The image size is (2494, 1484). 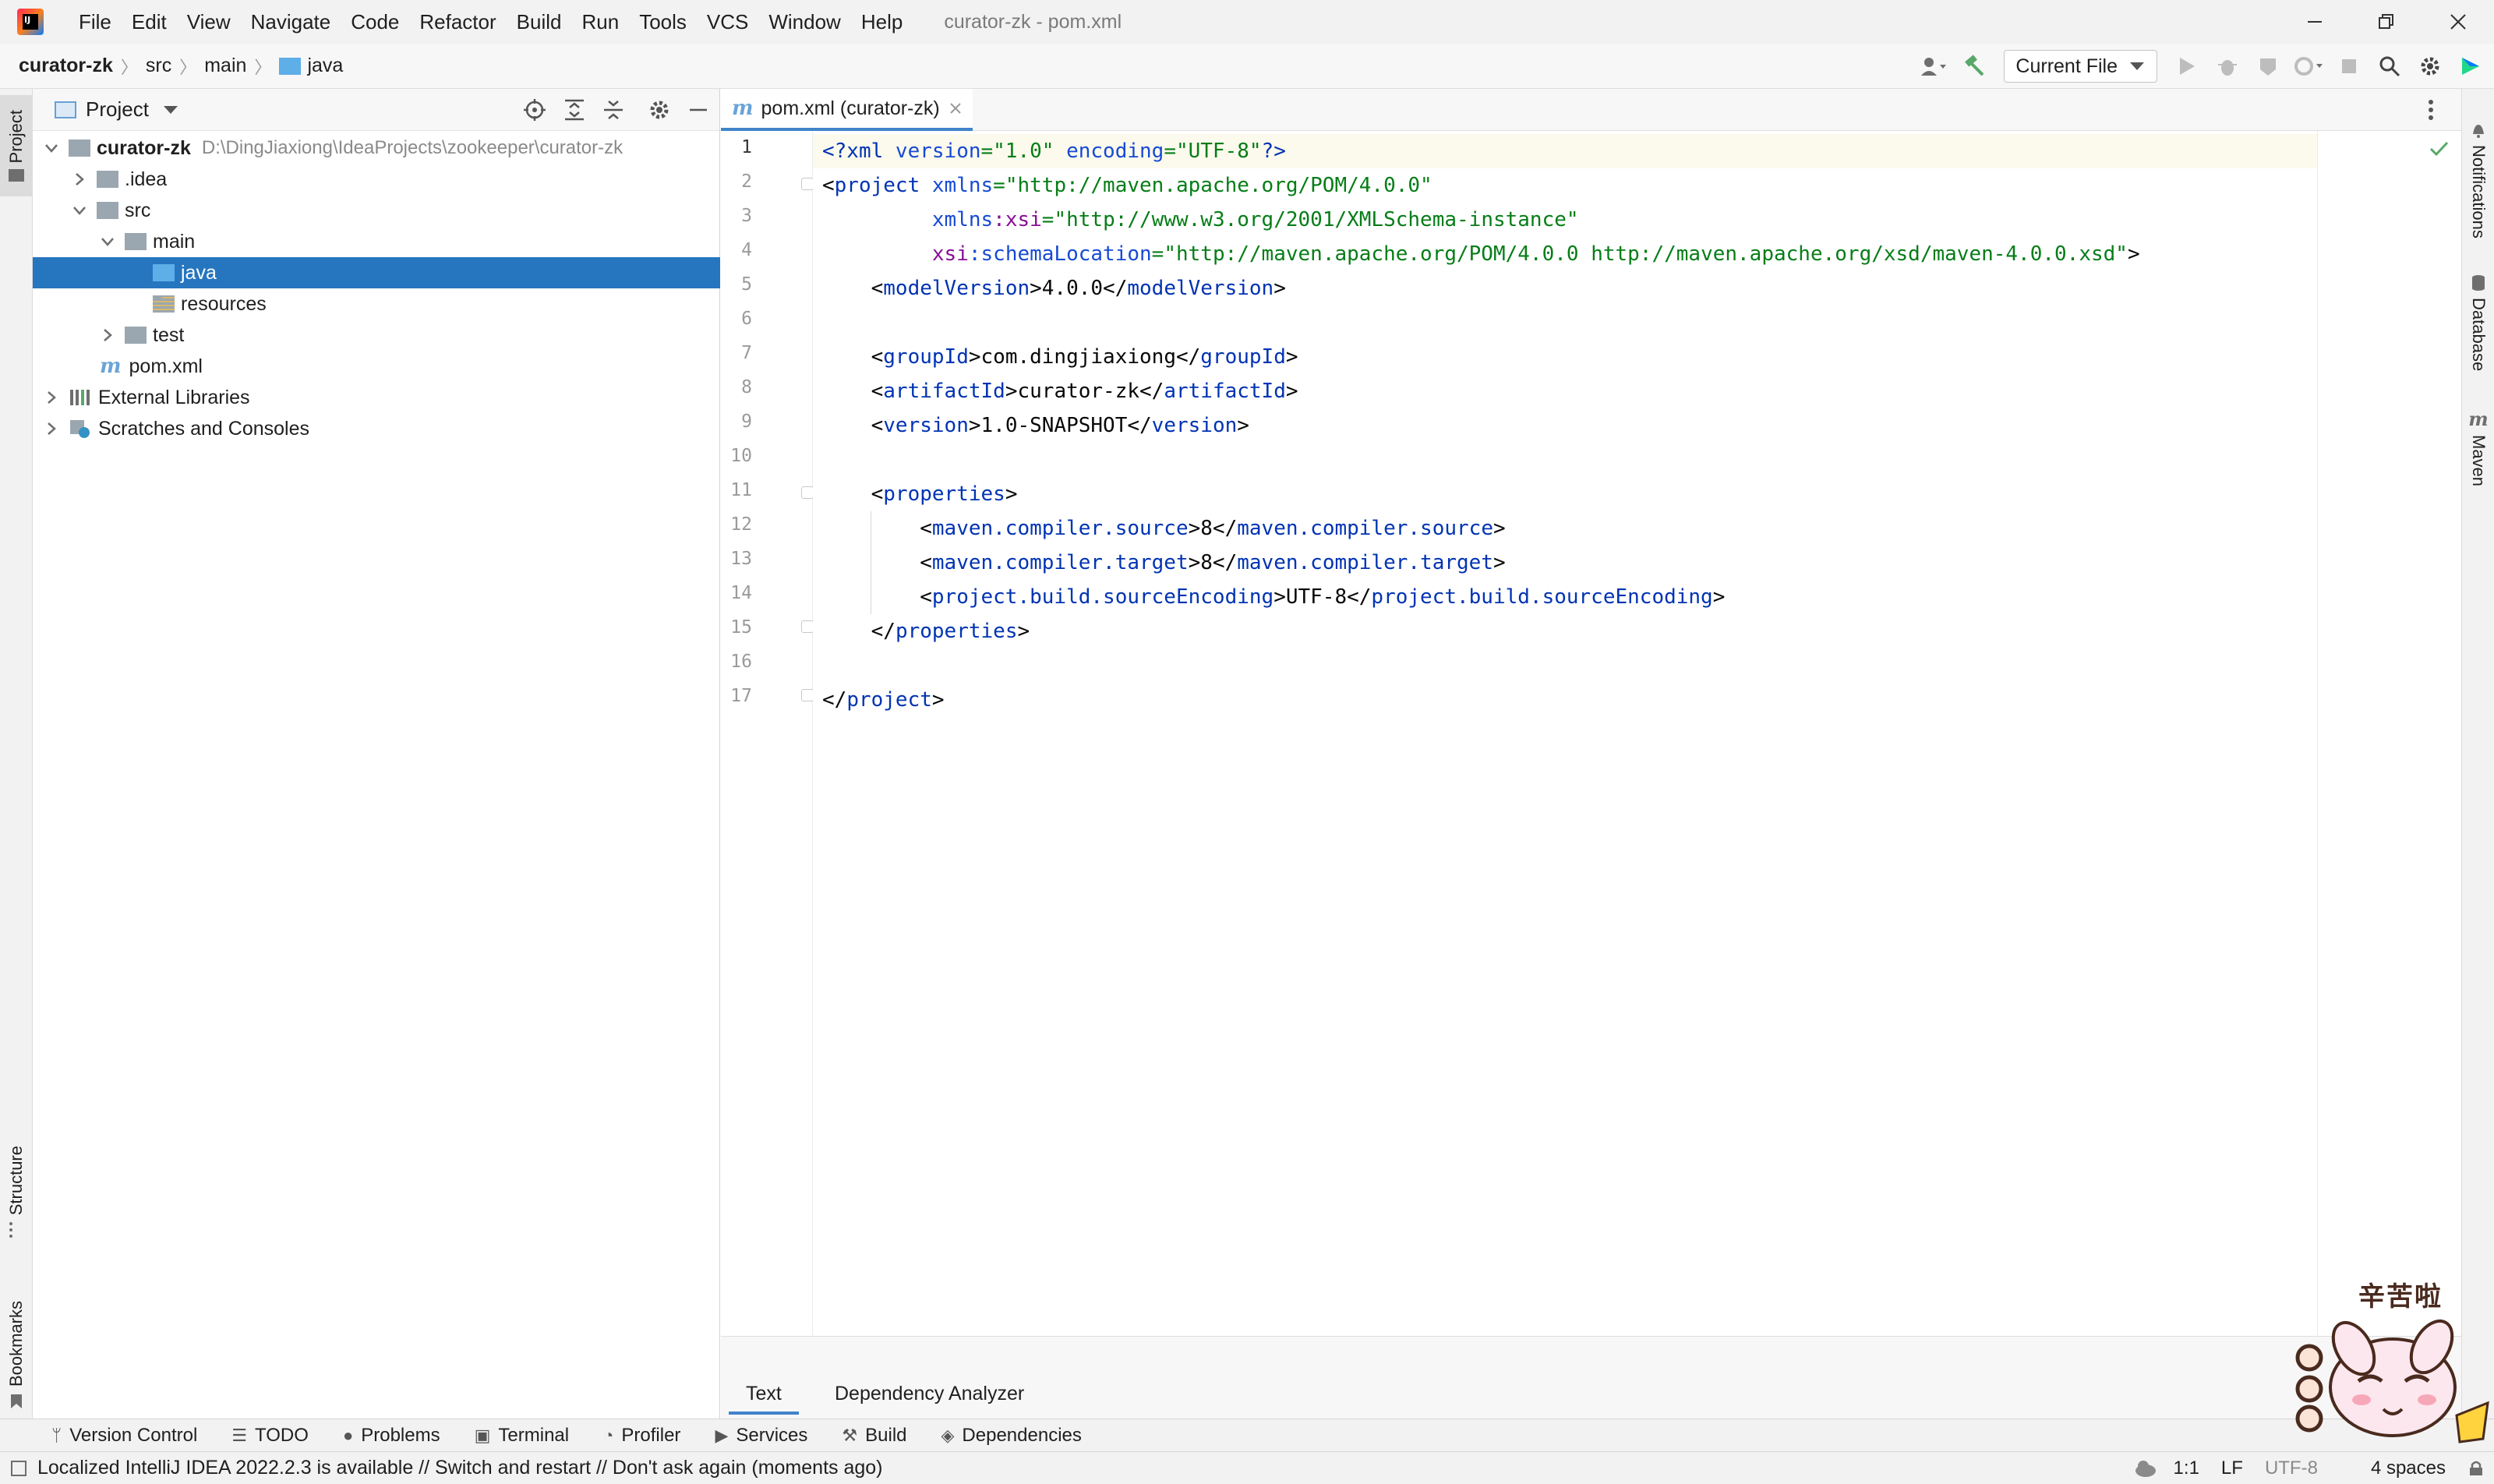 I want to click on menu-tools: Tools, so click(x=663, y=22).